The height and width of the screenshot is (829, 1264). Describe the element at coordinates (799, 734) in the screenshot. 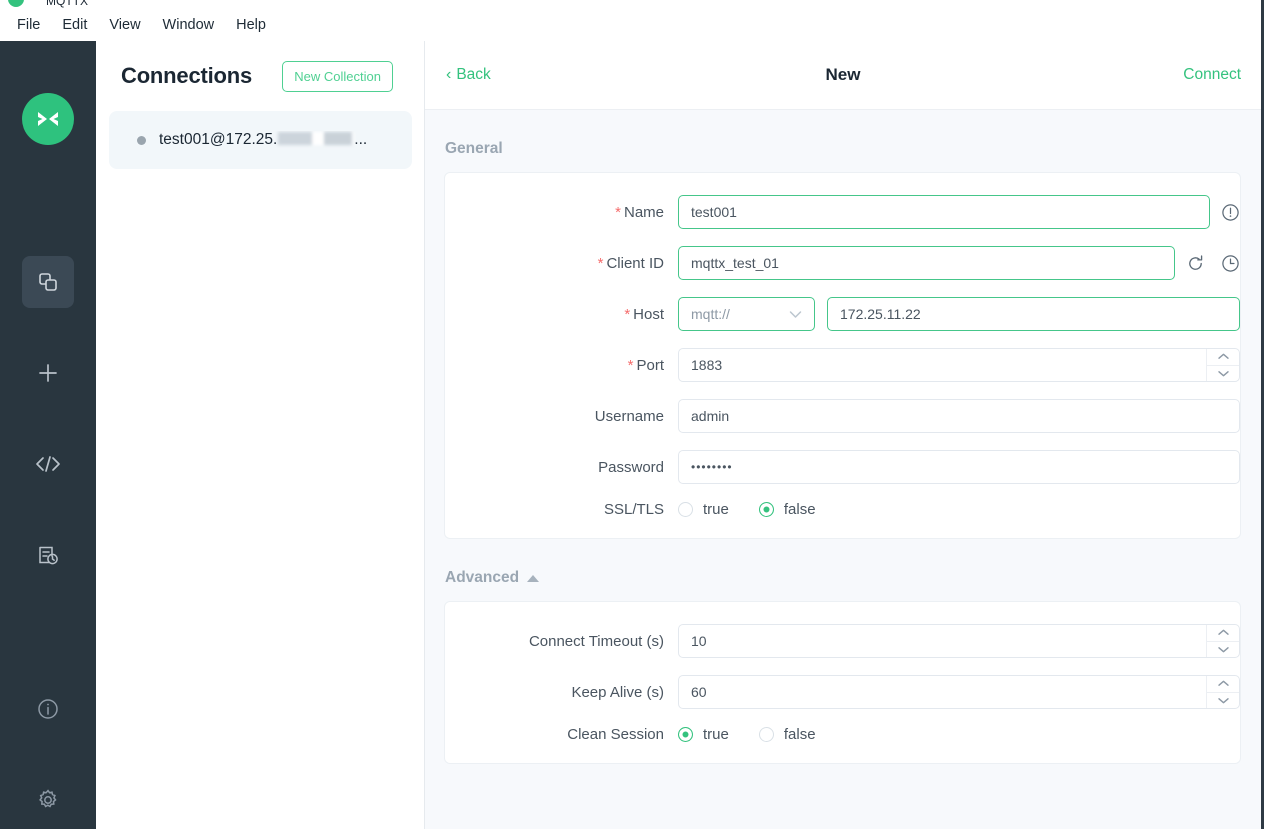

I see `clean-session-false-label: false` at that location.